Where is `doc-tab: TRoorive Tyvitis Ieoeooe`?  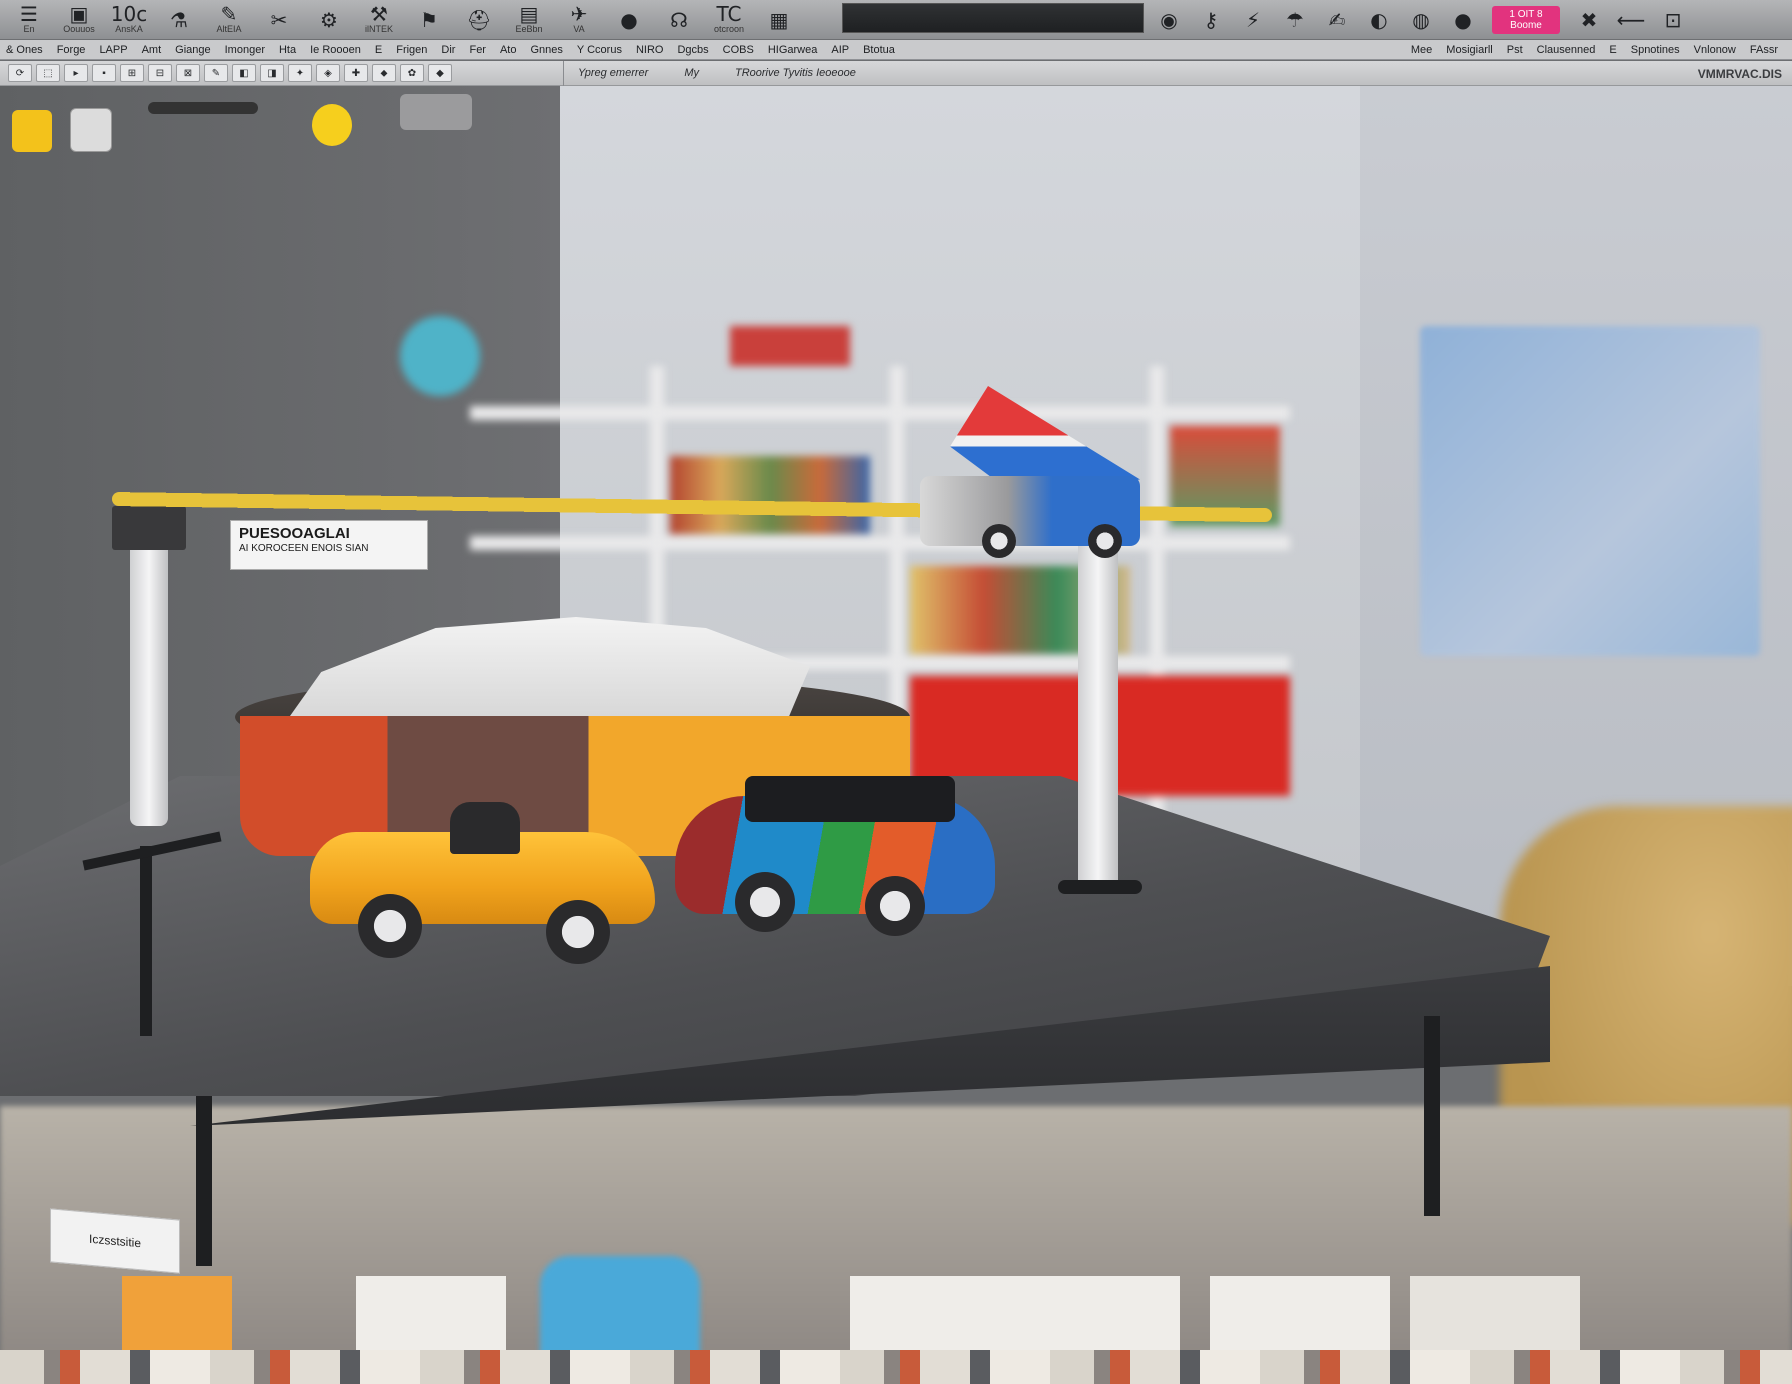
doc-tab: TRoorive Tyvitis Ieoeooe is located at coordinates (795, 73).